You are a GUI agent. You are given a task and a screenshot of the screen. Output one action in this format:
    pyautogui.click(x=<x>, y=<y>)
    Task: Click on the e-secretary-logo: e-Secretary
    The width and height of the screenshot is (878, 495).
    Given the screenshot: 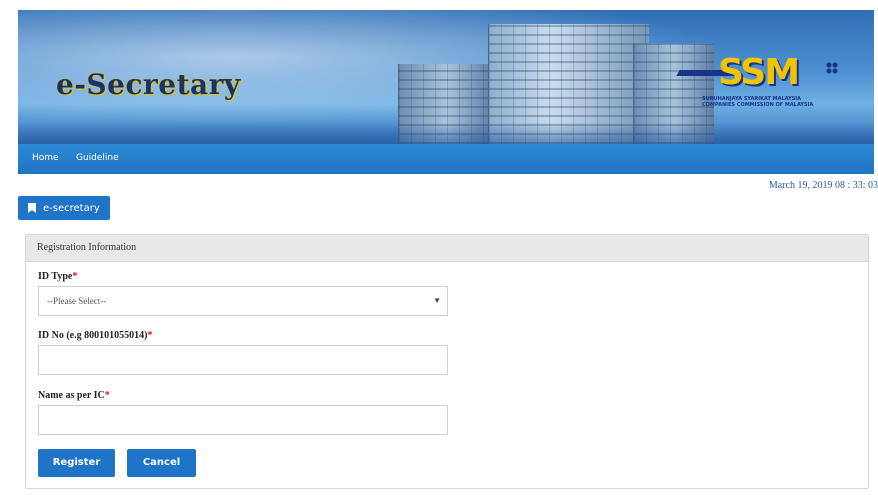 What is the action you would take?
    pyautogui.click(x=147, y=84)
    